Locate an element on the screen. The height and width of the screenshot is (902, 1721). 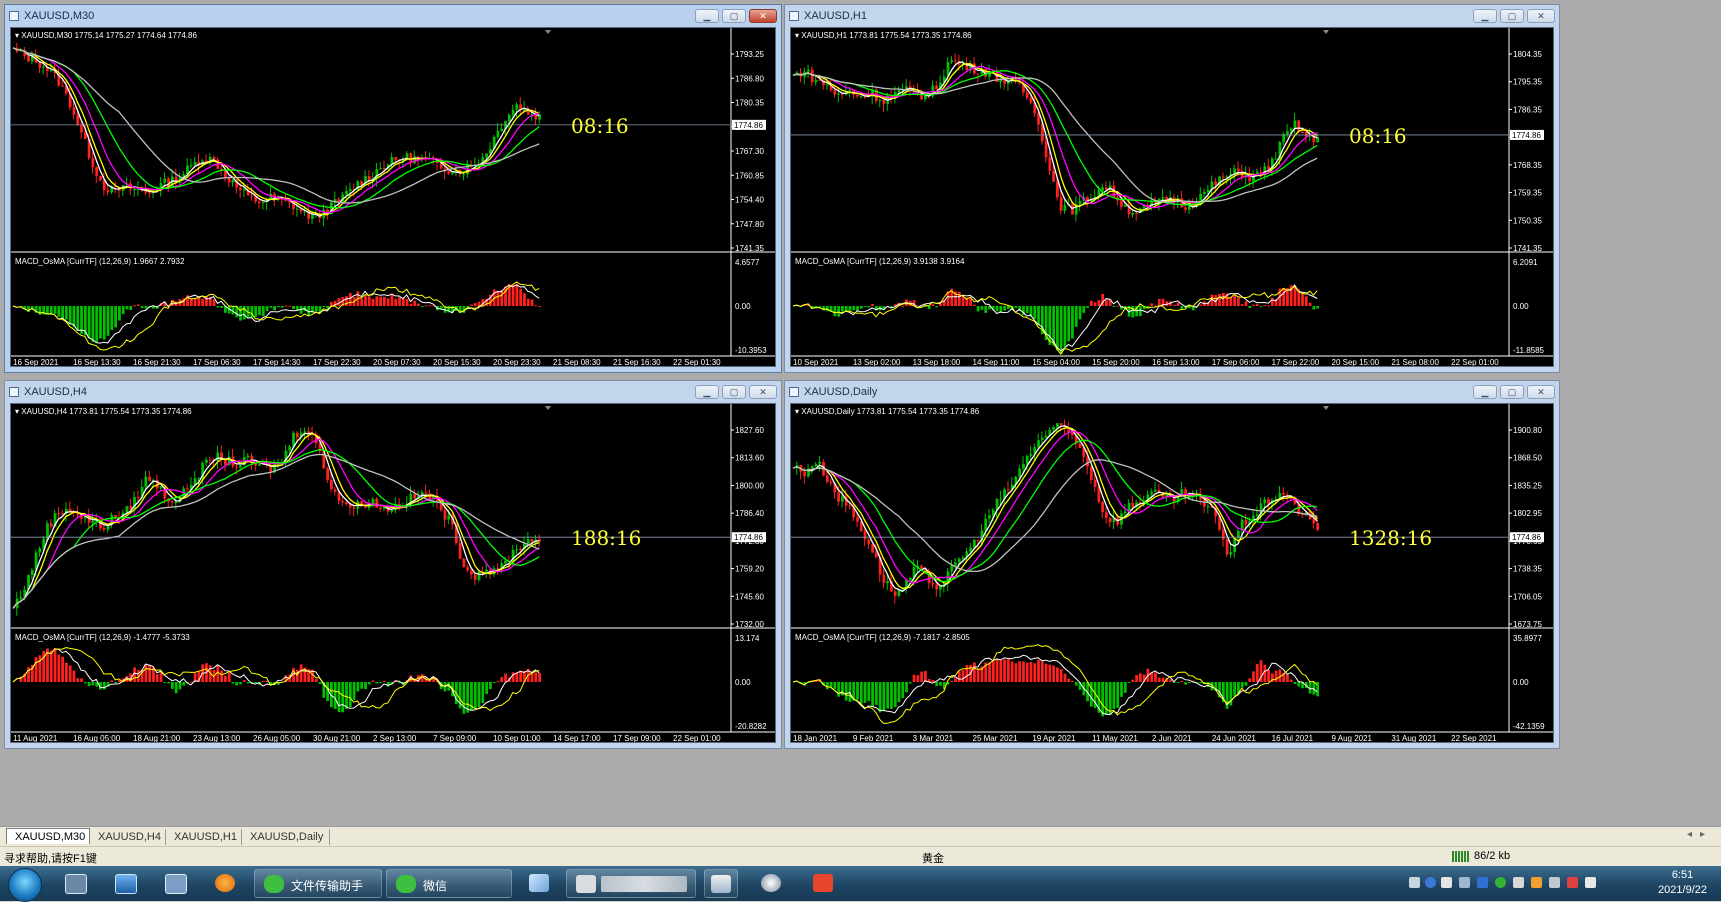
usb-icon is located at coordinates (1554, 882).